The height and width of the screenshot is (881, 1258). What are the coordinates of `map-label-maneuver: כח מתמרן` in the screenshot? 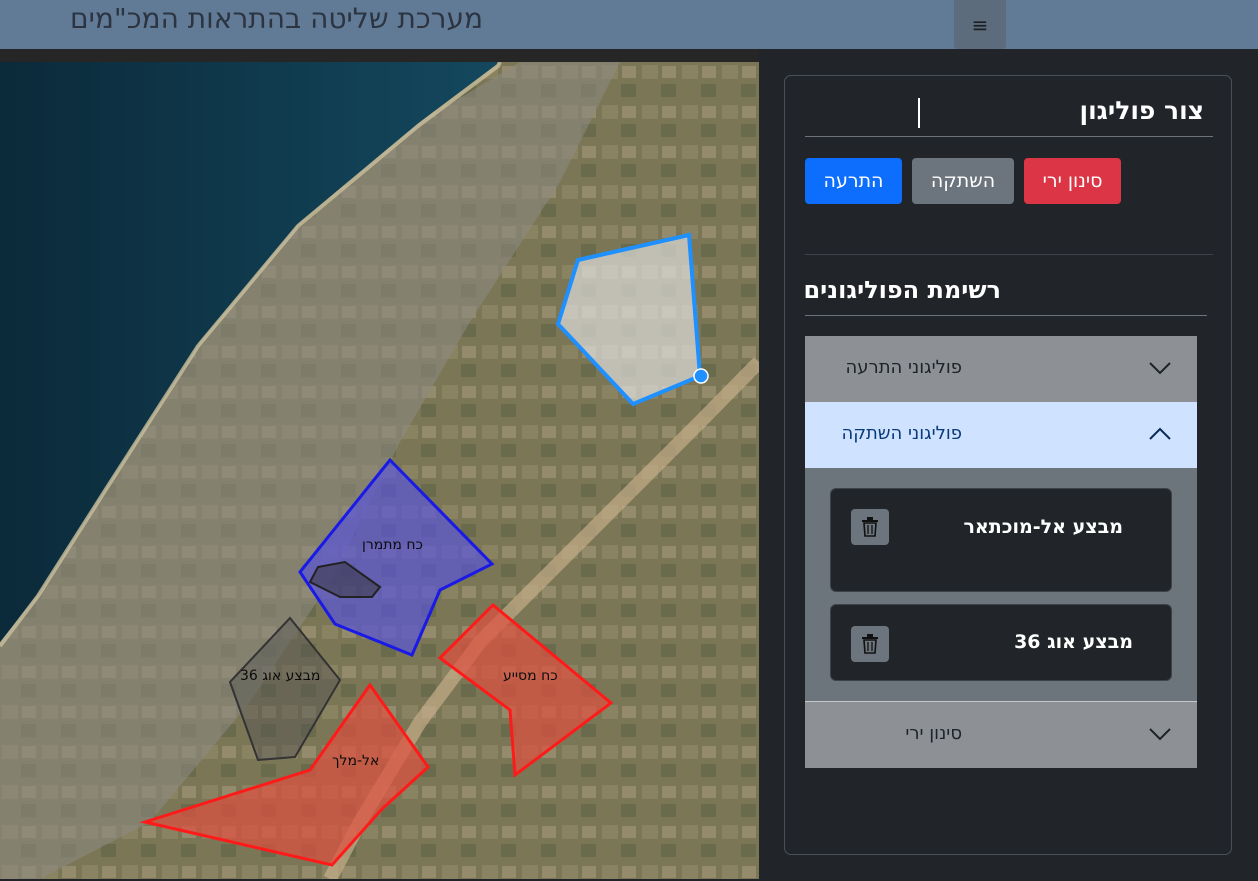 It's located at (392, 545).